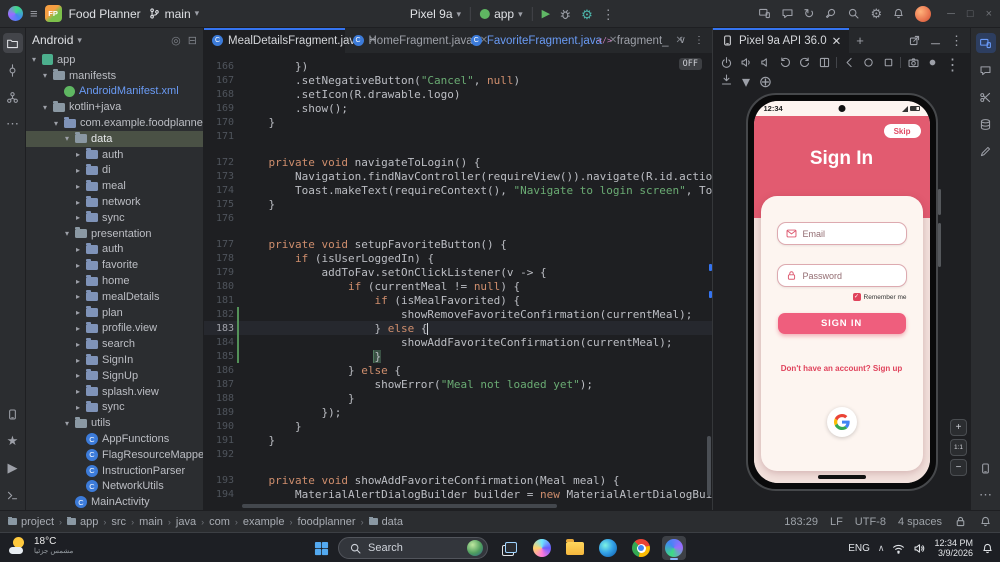 The height and width of the screenshot is (562, 1000). What do you see at coordinates (876, 13) in the screenshot?
I see `settings-icon: ⚙` at bounding box center [876, 13].